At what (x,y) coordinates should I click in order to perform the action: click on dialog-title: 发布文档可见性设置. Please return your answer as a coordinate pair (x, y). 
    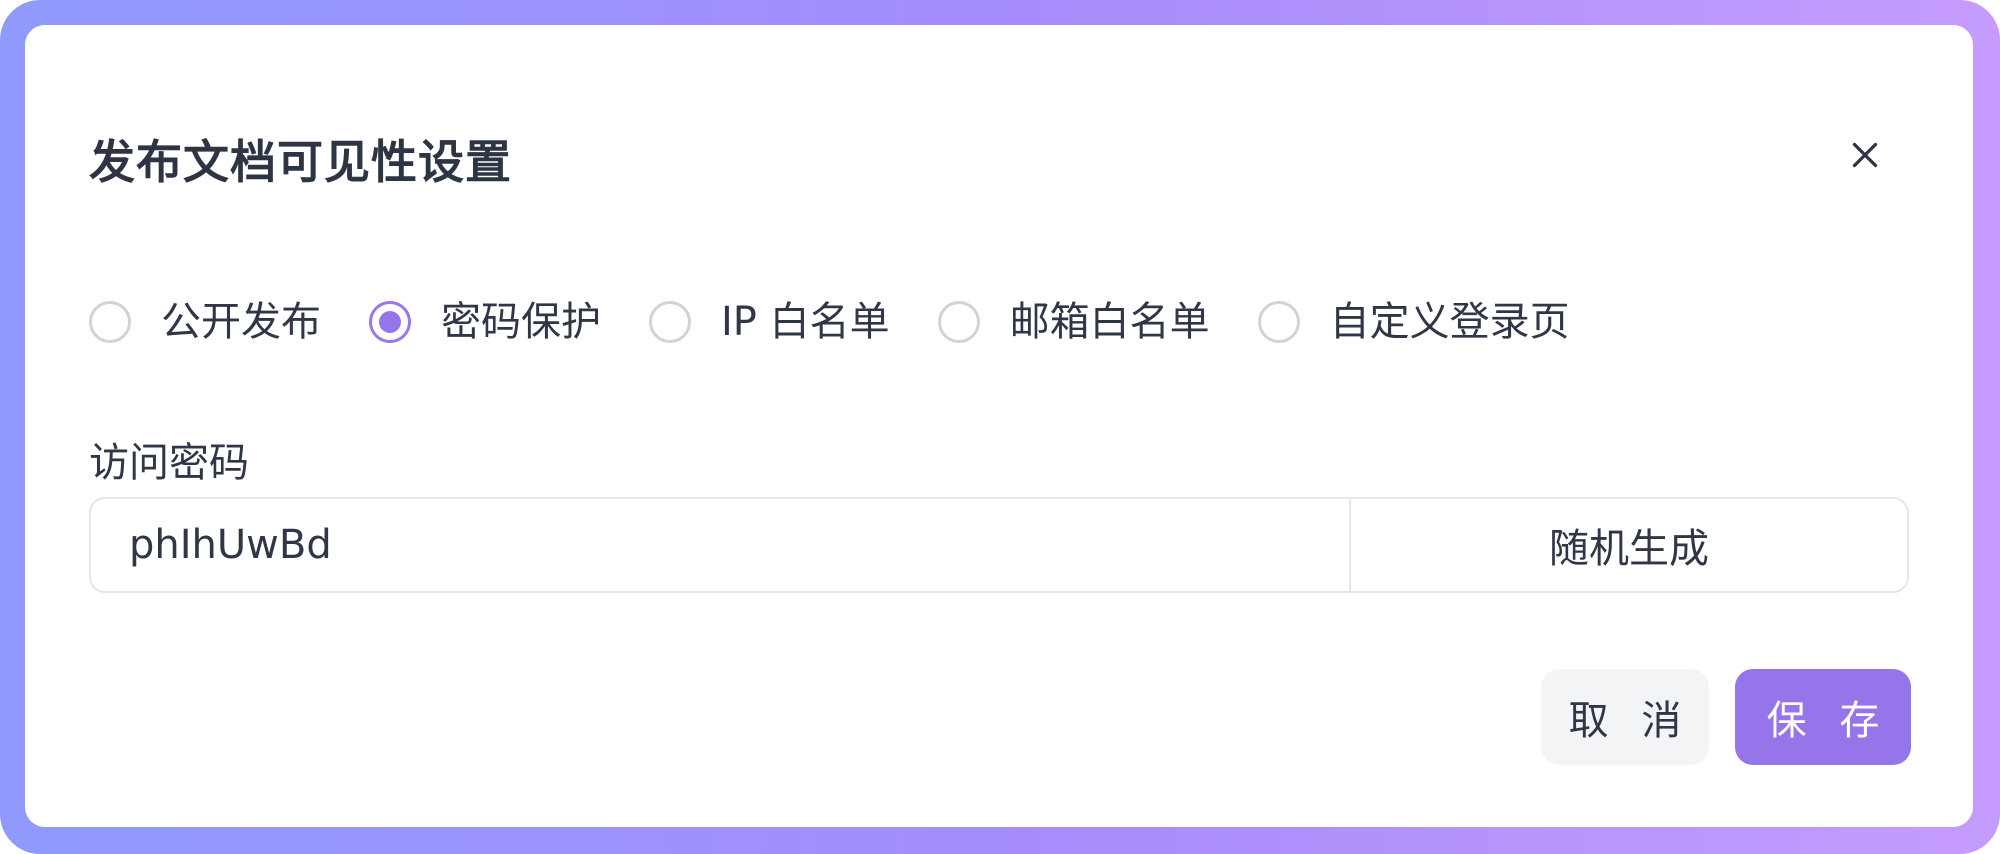
    Looking at the image, I should click on (300, 162).